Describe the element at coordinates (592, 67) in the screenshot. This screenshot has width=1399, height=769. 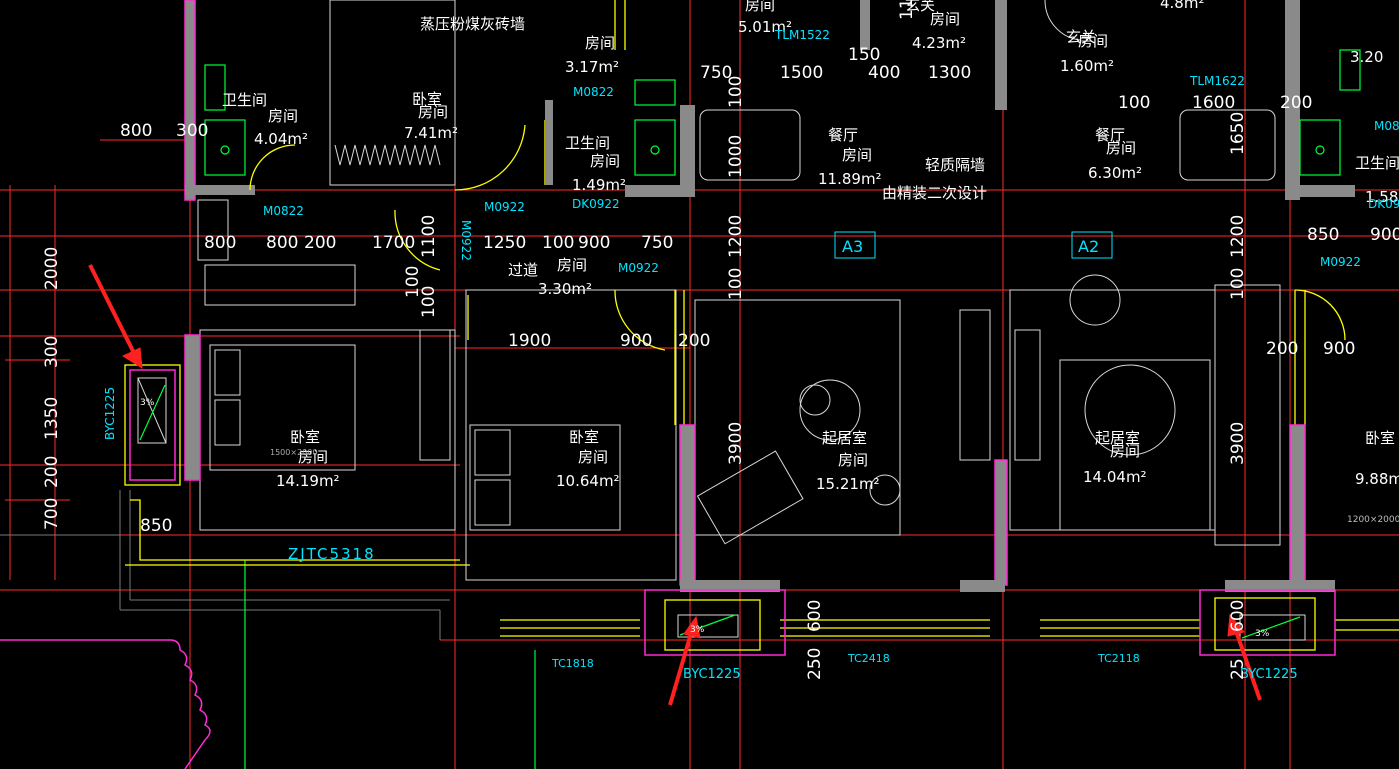
I see `room-2-area: 3.17m²` at that location.